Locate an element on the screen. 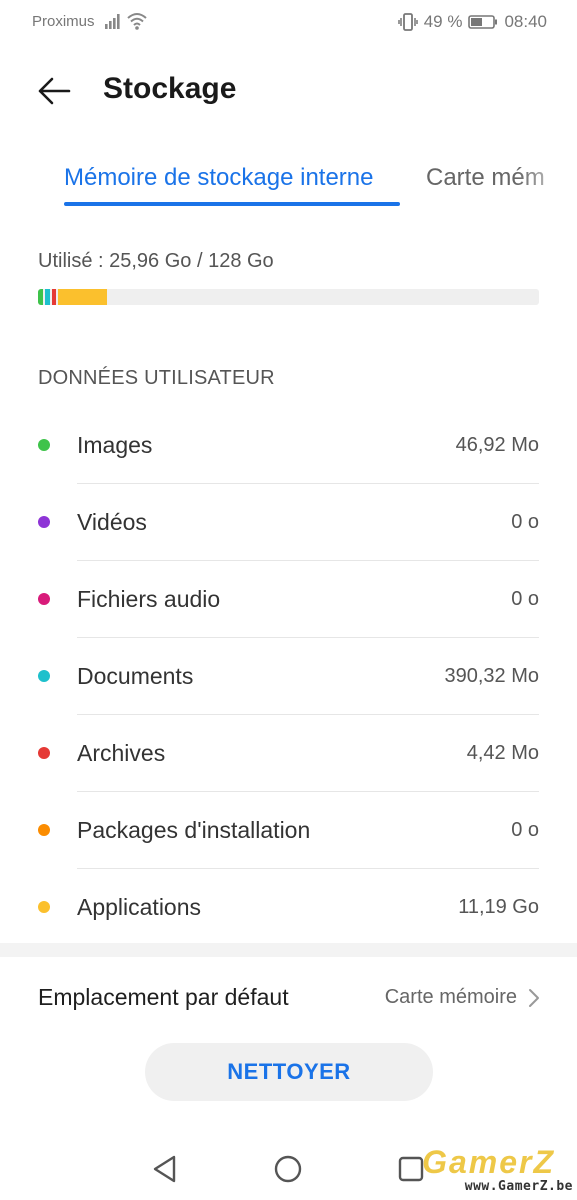 The height and width of the screenshot is (1200, 577). vibrate-icon is located at coordinates (407, 22).